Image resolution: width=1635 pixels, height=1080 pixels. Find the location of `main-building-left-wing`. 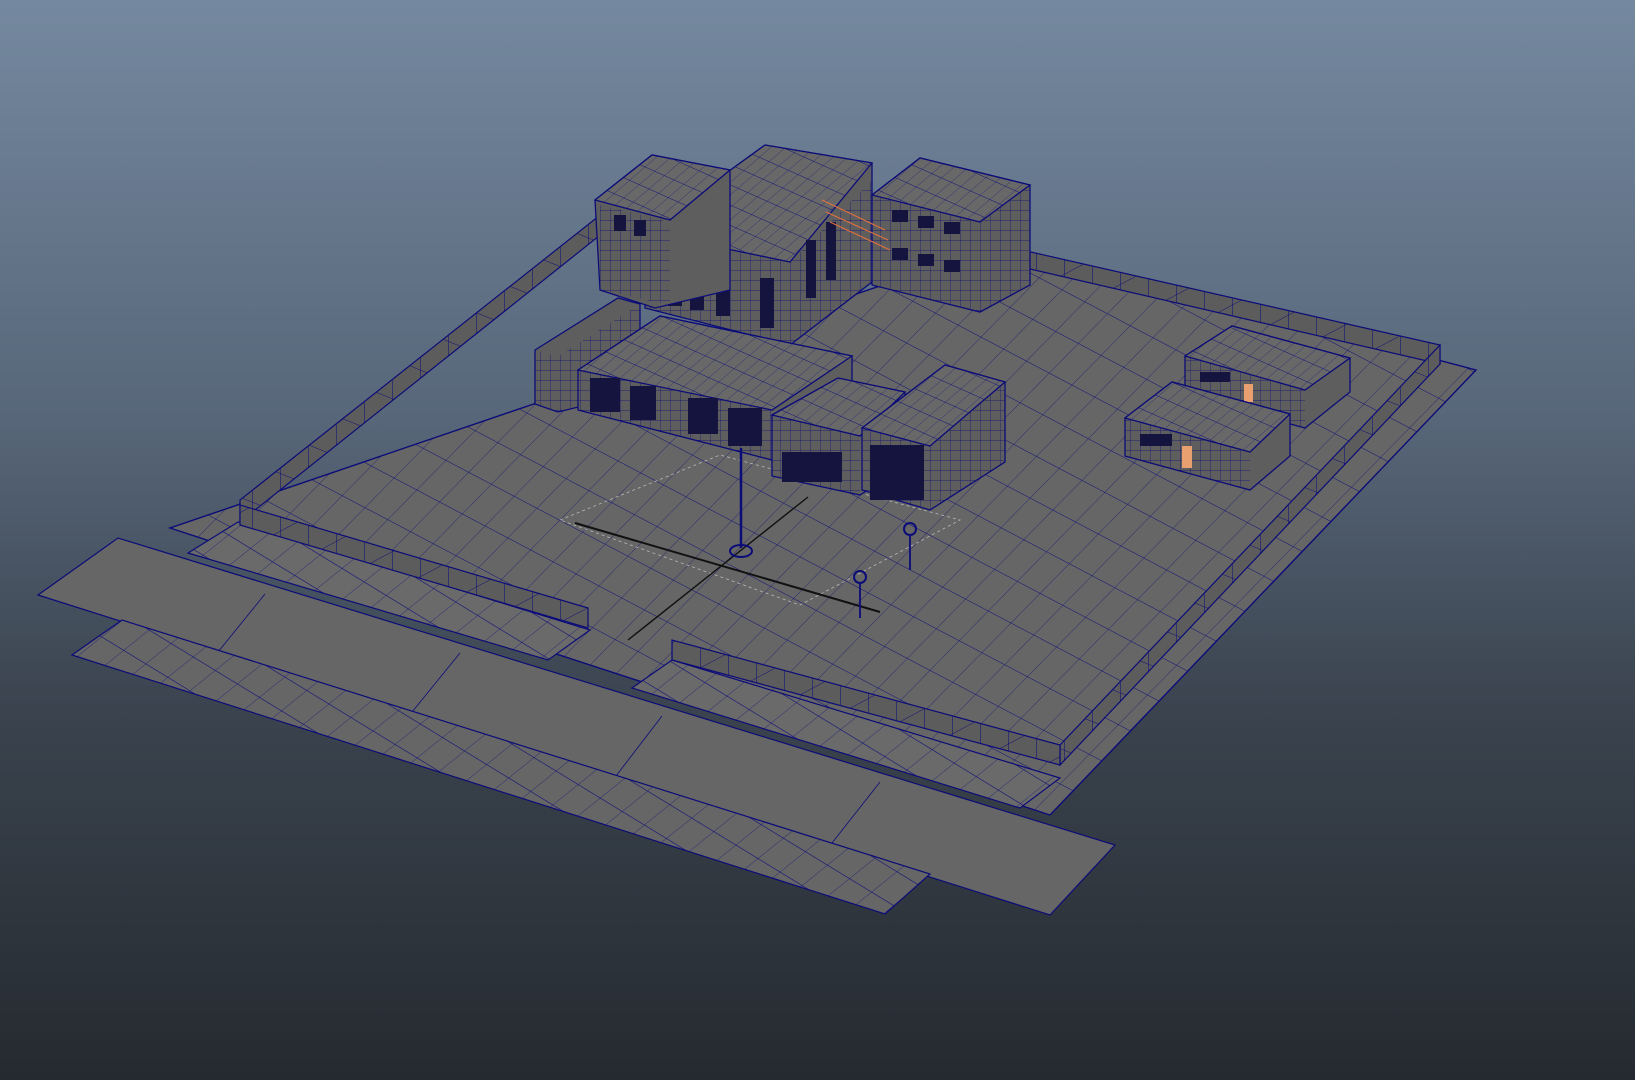

main-building-left-wing is located at coordinates (662, 231).